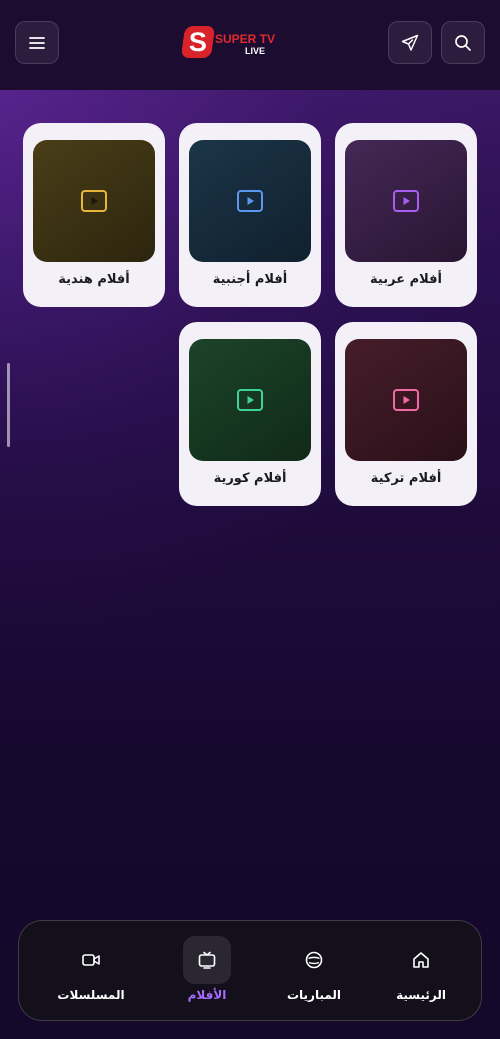 This screenshot has height=1039, width=500. I want to click on header: S SUPER TV LIVE, so click(250, 45).